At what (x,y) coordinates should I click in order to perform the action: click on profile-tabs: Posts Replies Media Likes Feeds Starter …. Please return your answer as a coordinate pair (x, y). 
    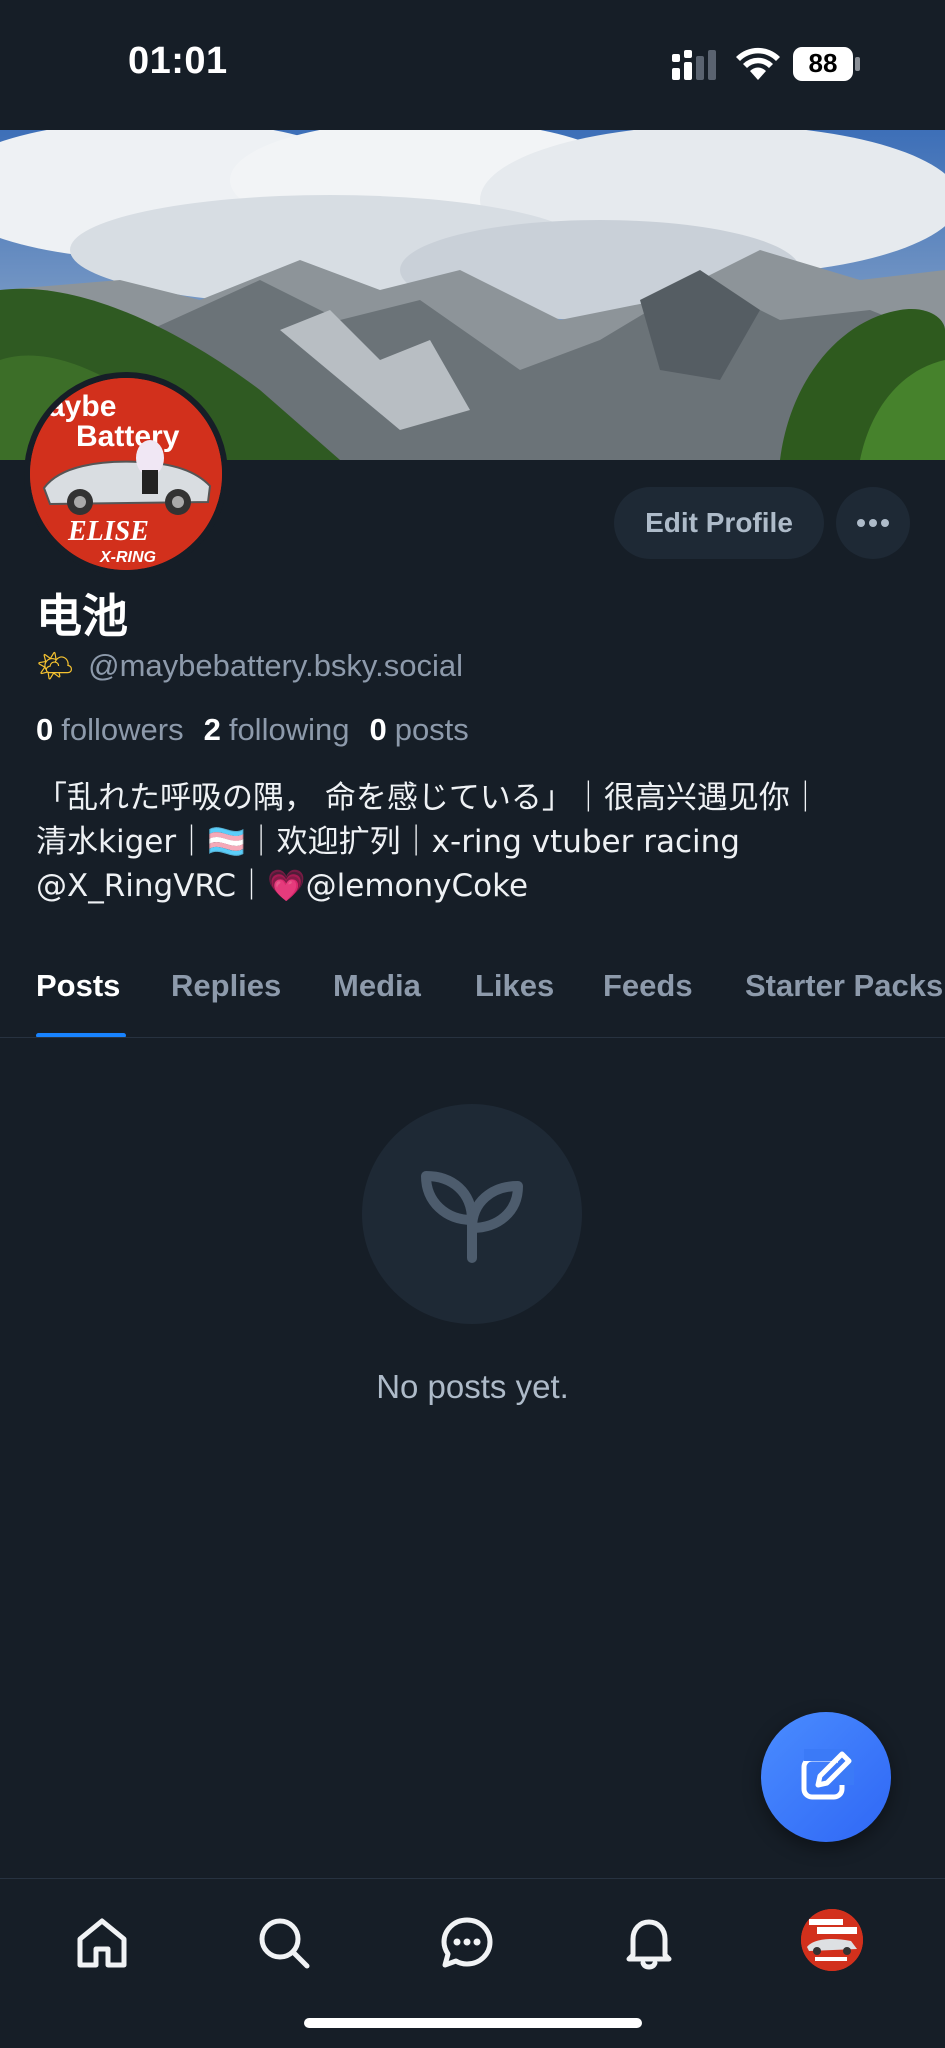
    Looking at the image, I should click on (472, 995).